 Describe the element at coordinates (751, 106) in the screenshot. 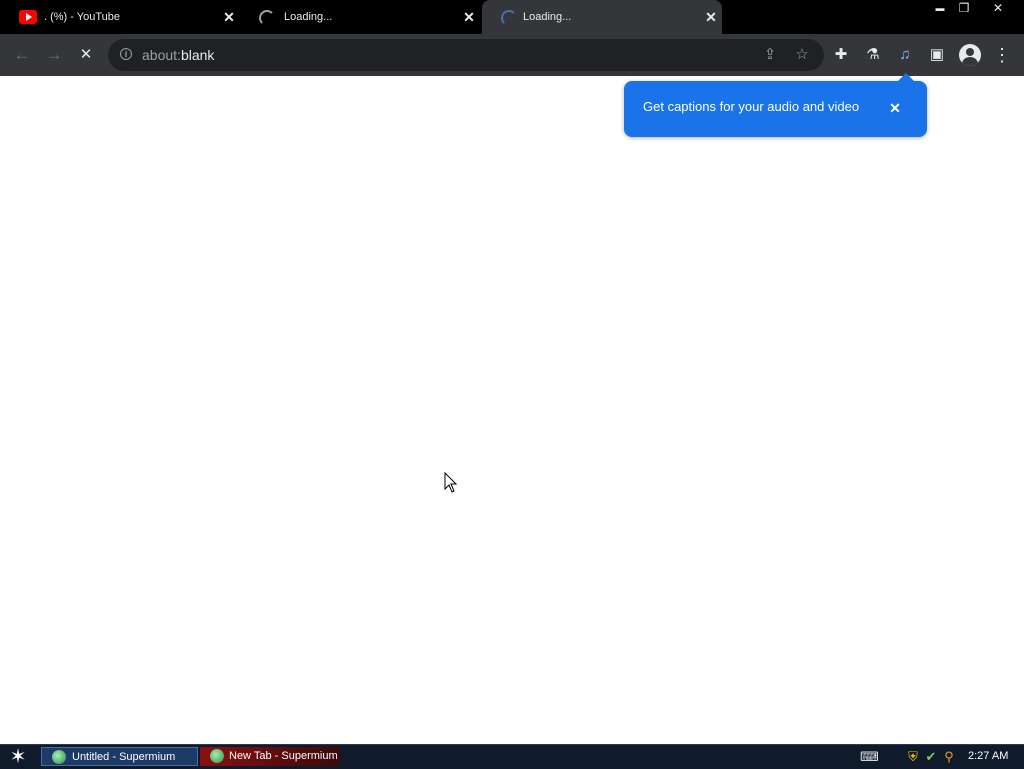

I see `bubble-text: Get captions for your audio and video` at that location.